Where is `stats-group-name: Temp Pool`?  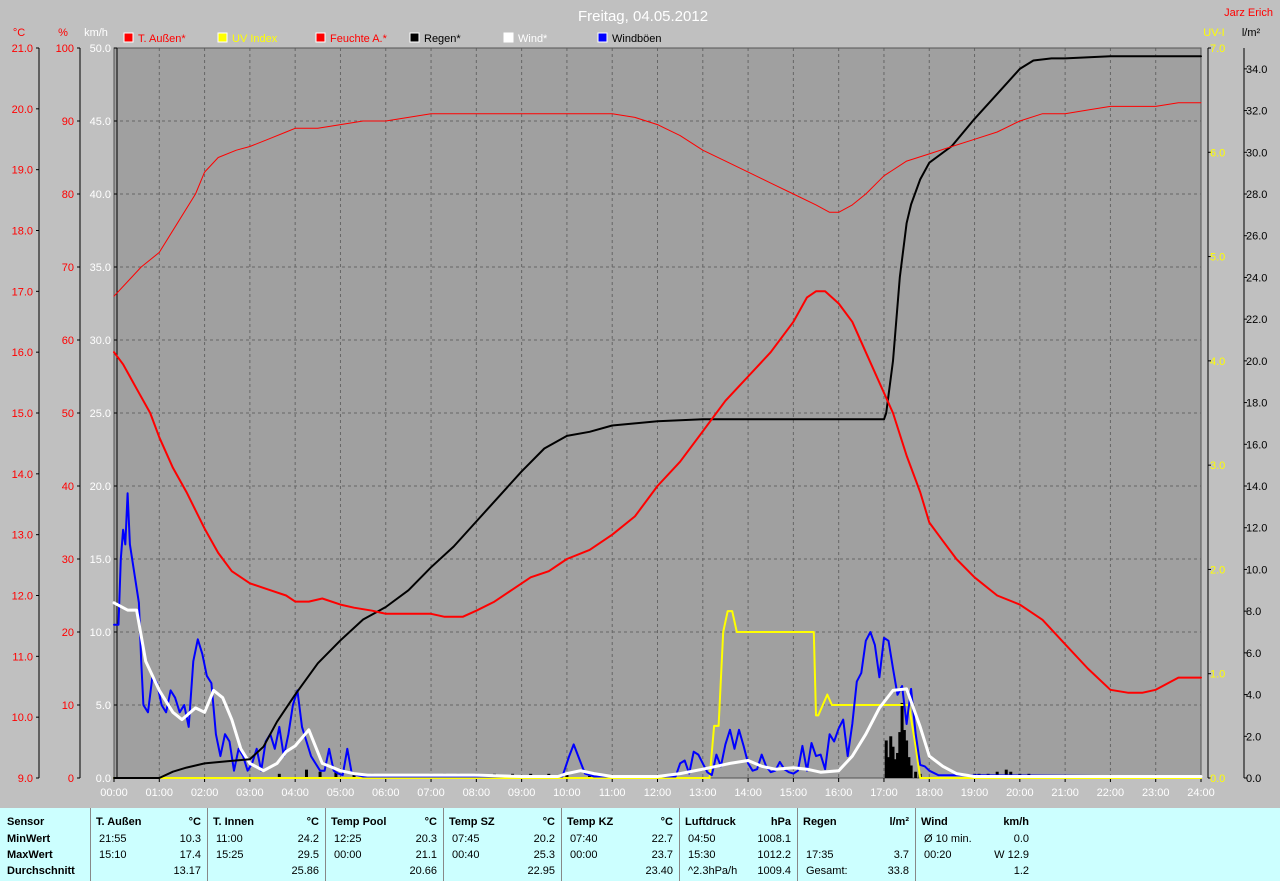
stats-group-name: Temp Pool is located at coordinates (359, 822).